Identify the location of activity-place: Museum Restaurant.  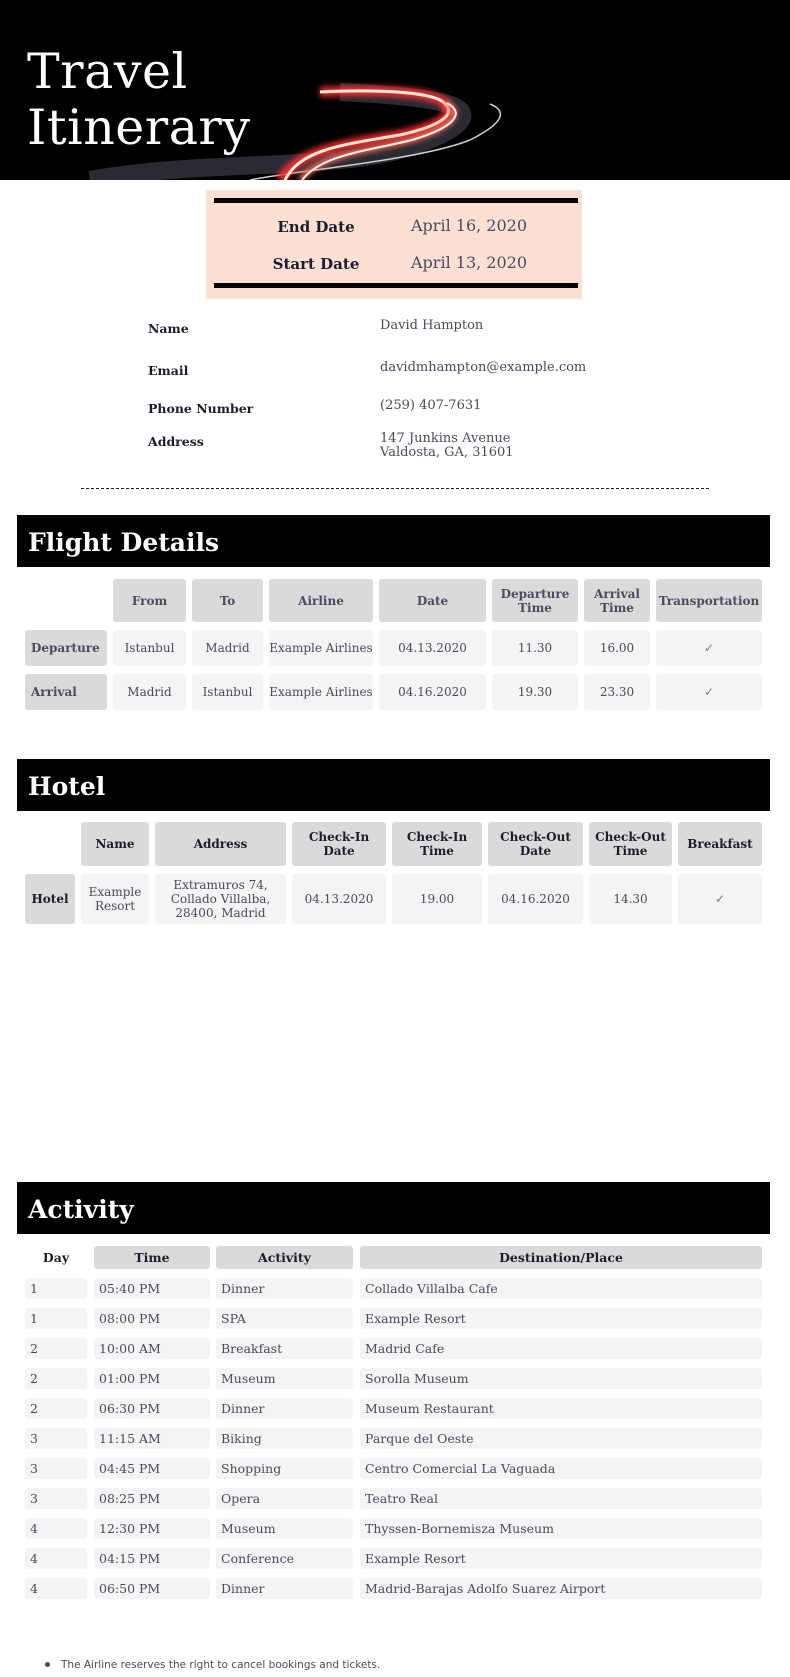
(561, 1408).